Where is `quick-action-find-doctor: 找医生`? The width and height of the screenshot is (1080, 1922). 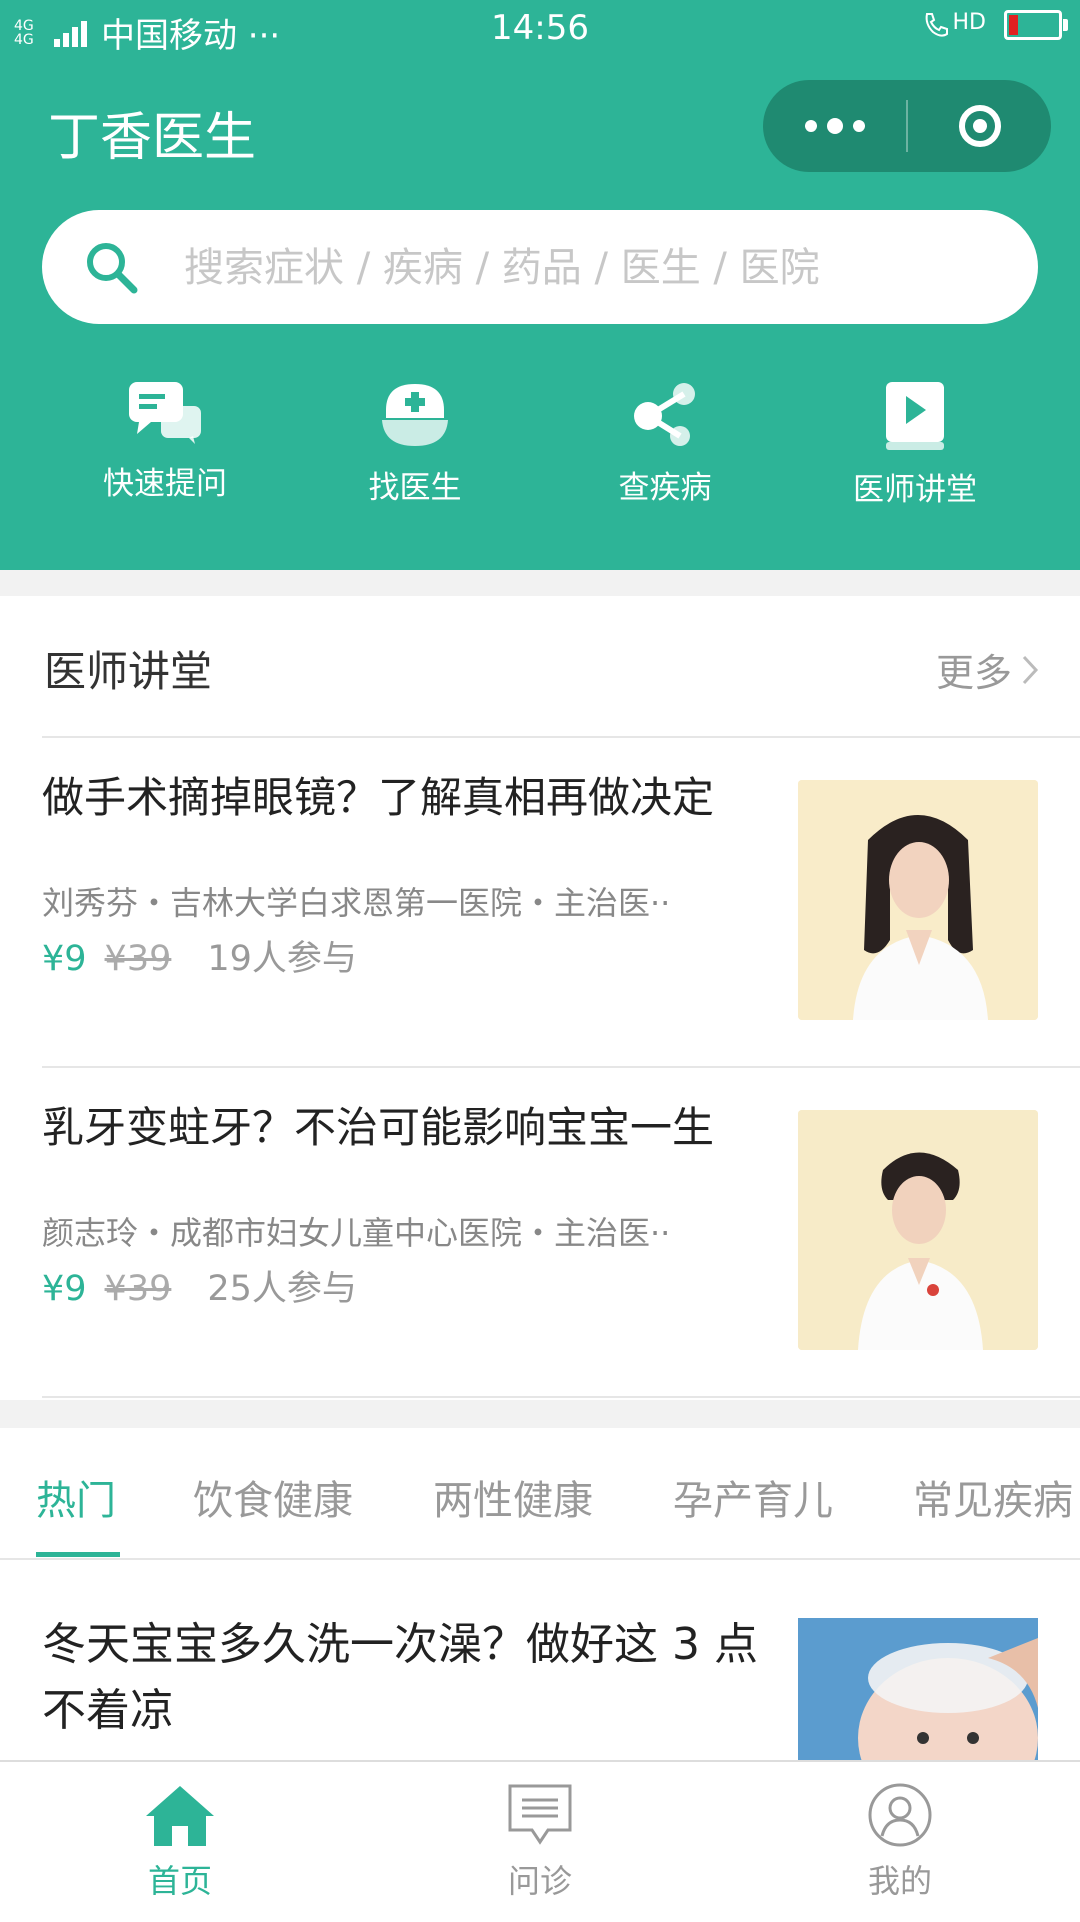
quick-action-find-doctor: 找医生 is located at coordinates (415, 443).